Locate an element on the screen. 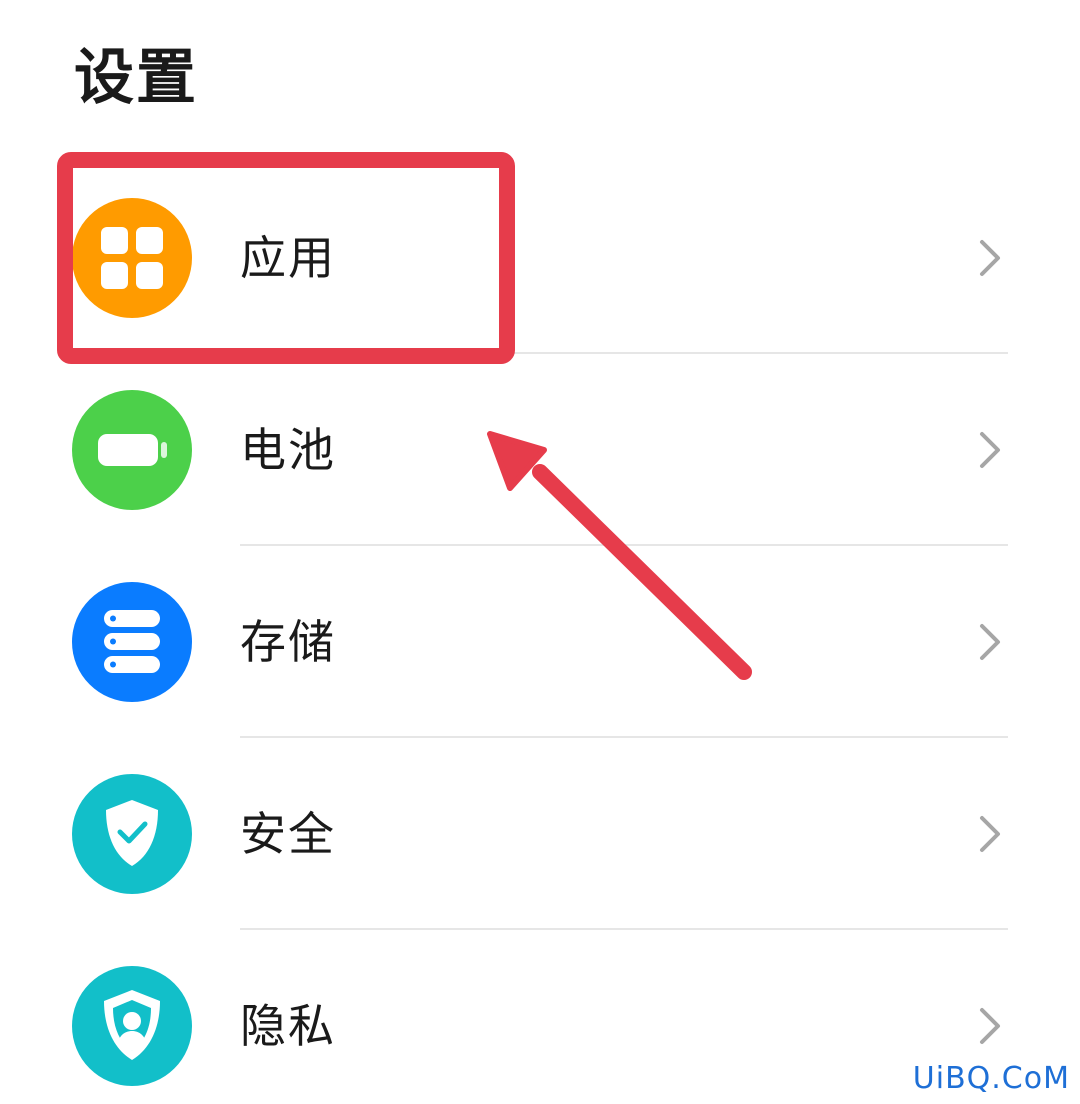 The height and width of the screenshot is (1104, 1080). shield-check-icon is located at coordinates (132, 834).